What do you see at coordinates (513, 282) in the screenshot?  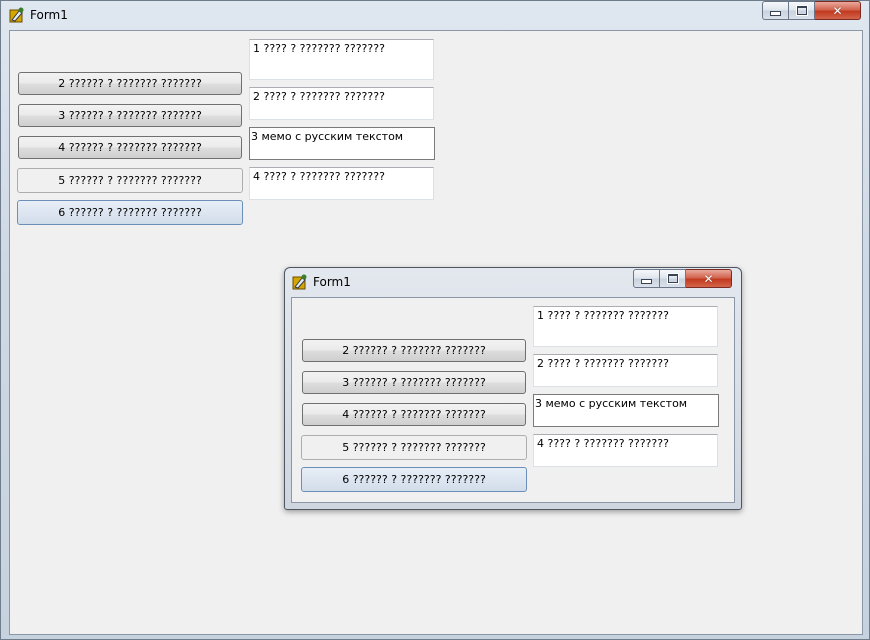 I see `child-titlebar: Form1 ✕` at bounding box center [513, 282].